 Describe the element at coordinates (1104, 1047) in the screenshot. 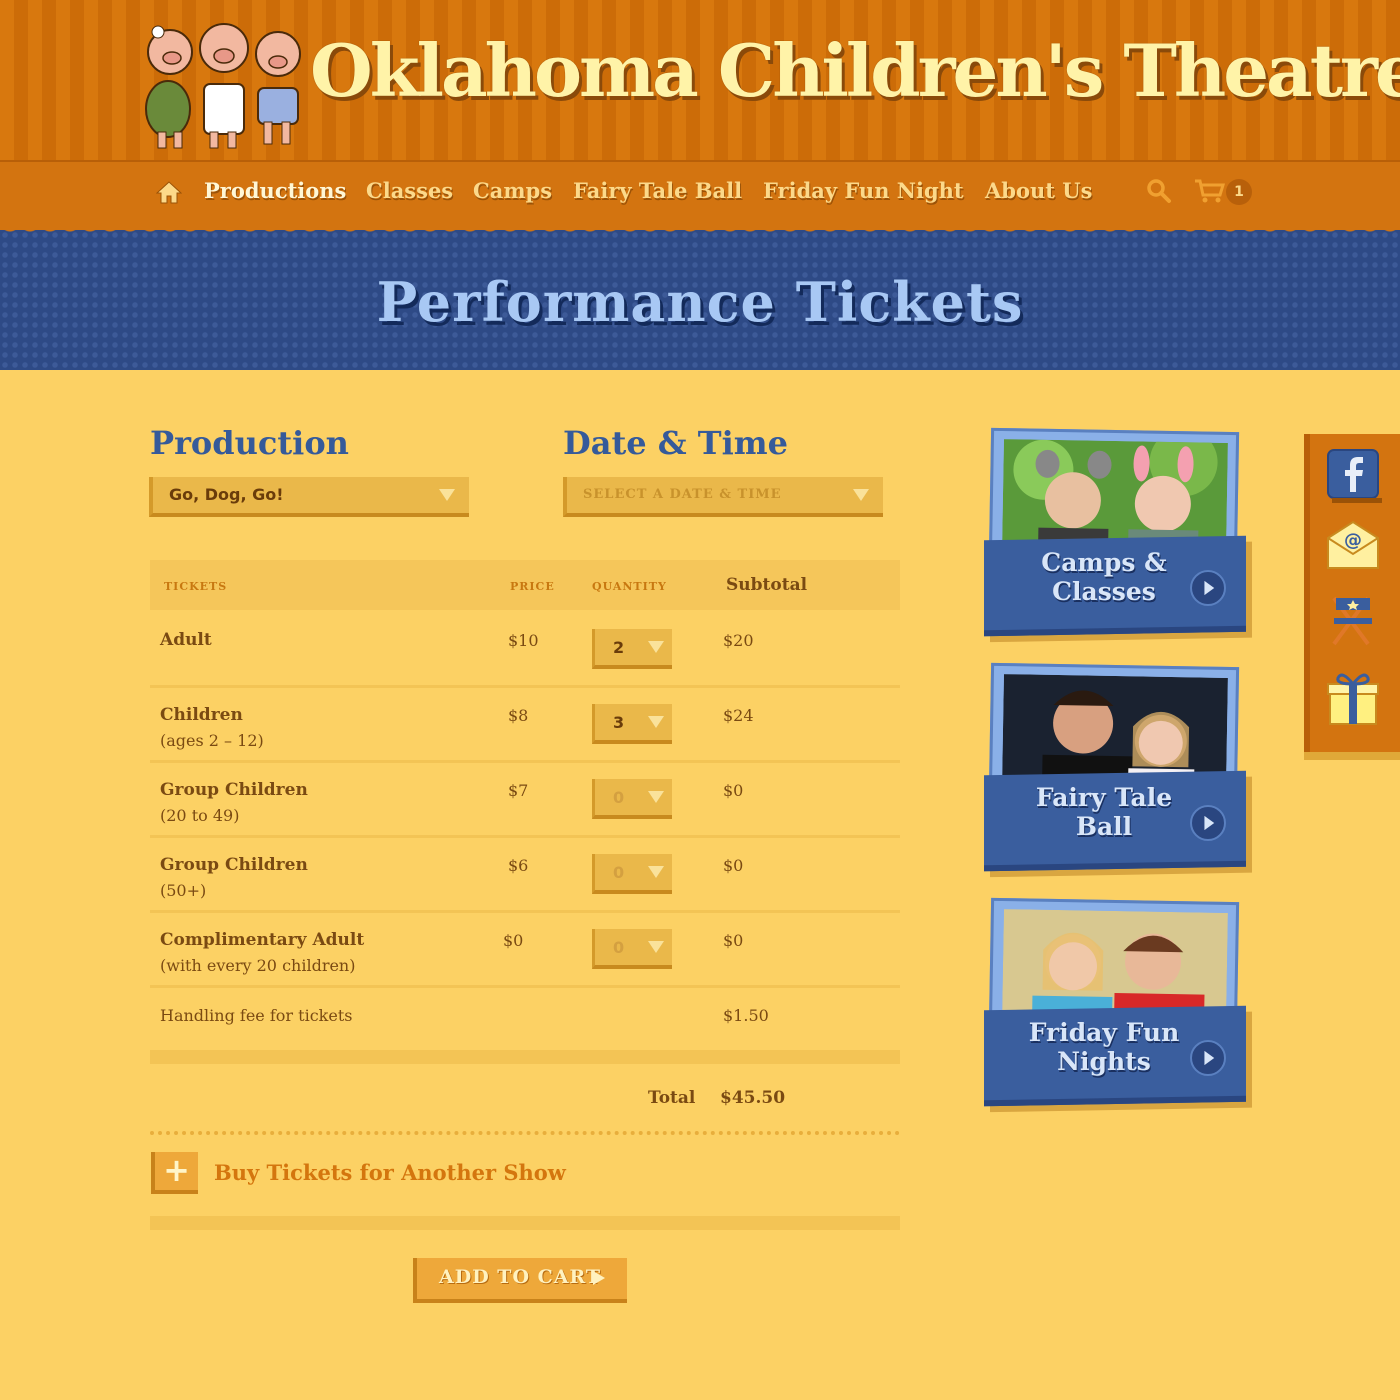

I see `promo-label: Friday Fun Nights` at that location.